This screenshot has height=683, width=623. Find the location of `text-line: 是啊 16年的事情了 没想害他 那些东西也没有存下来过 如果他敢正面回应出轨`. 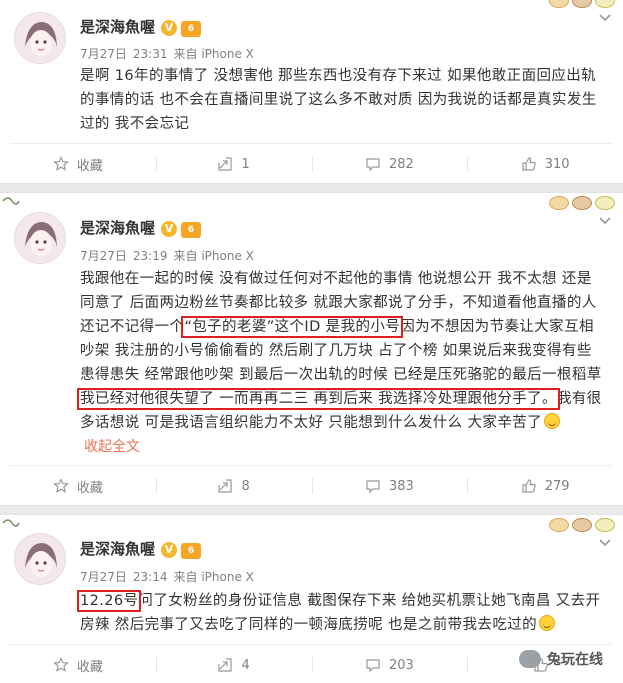

text-line: 是啊 16年的事情了 没想害他 那些东西也没有存下来过 如果他敢正面回应出轨 is located at coordinates (338, 76).